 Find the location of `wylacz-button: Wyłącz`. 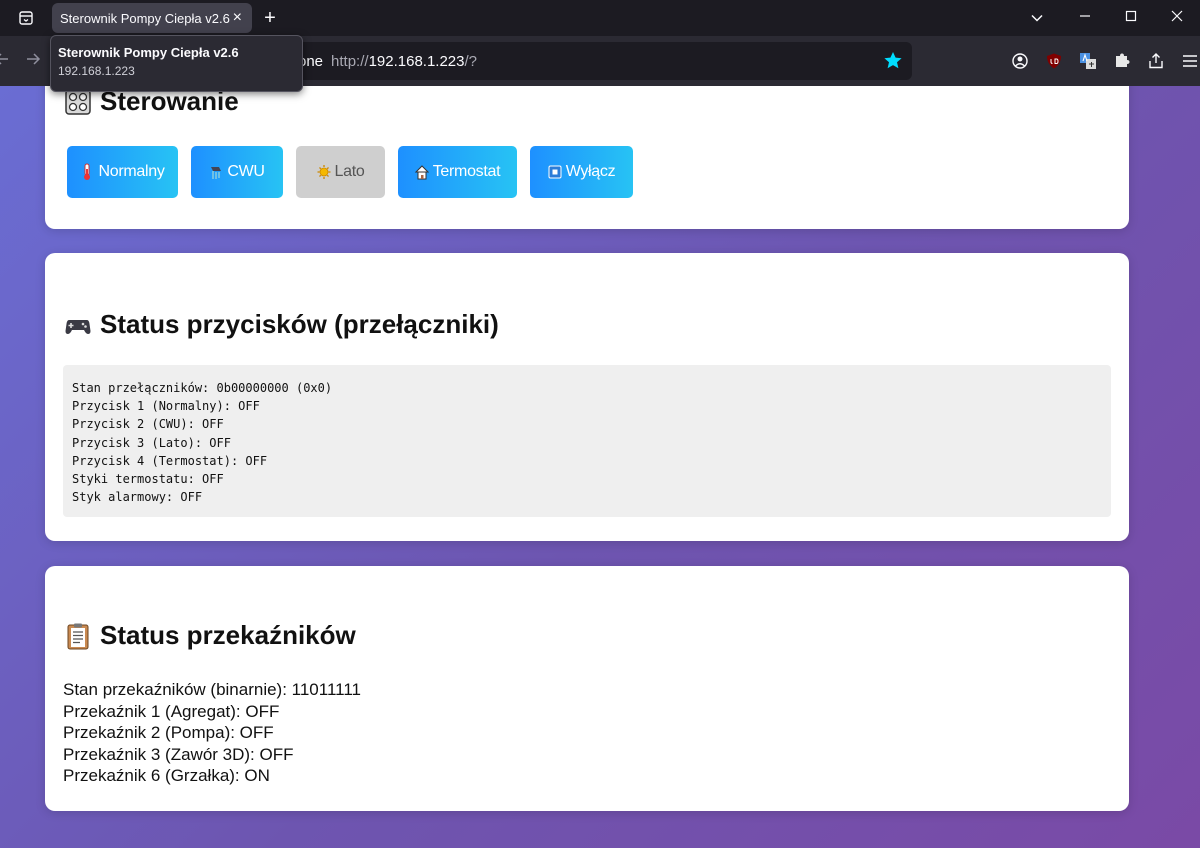

wylacz-button: Wyłącz is located at coordinates (581, 172).